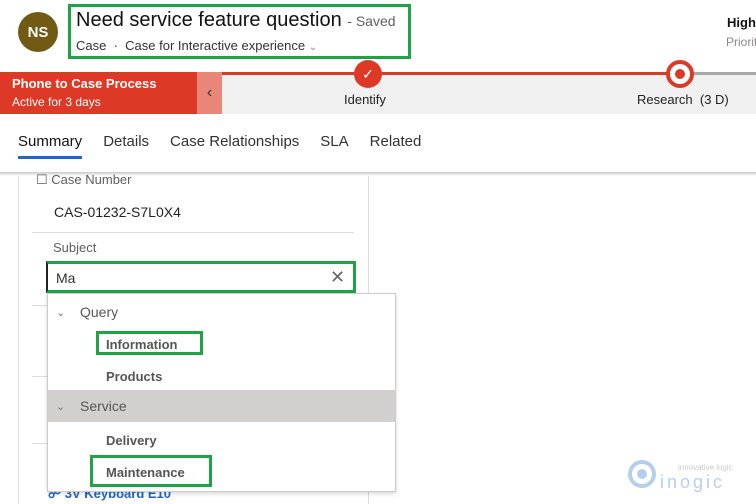  Describe the element at coordinates (221, 312) in the screenshot. I see `group-query: ⌄ Query` at that location.